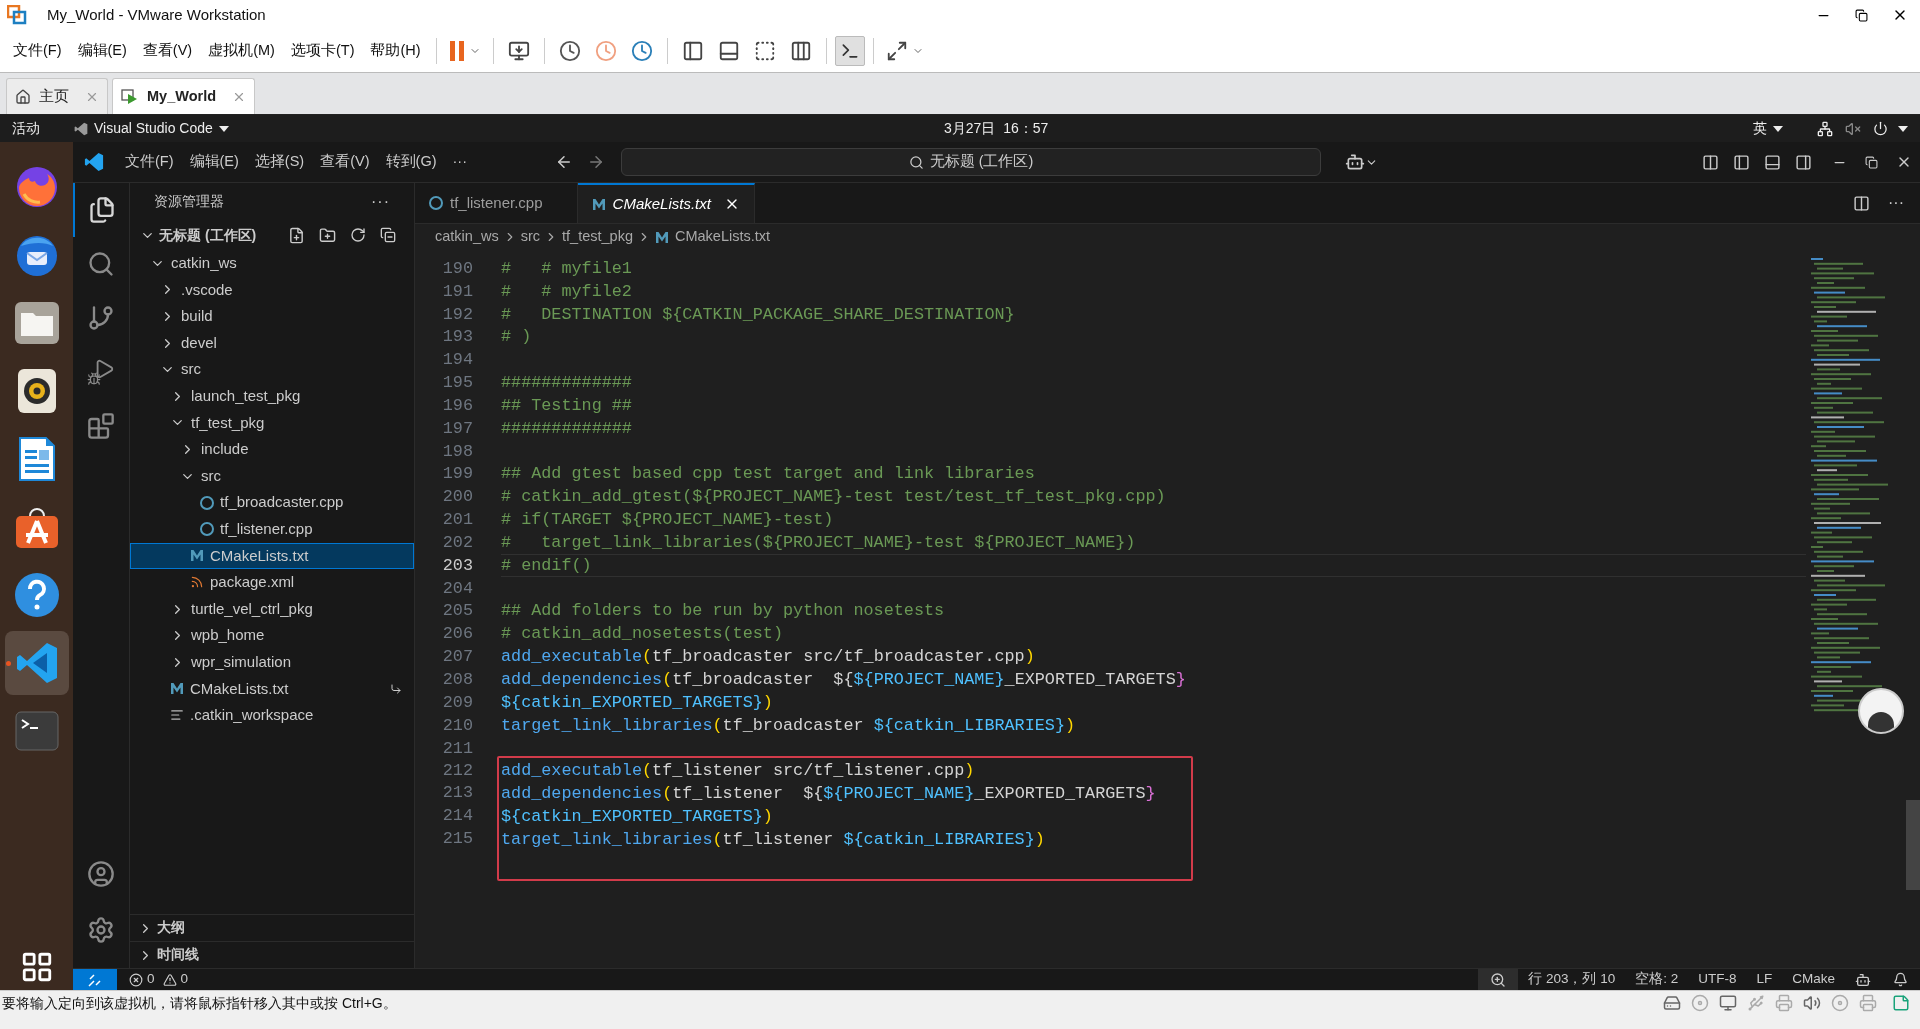 This screenshot has height=1029, width=1920. Describe the element at coordinates (596, 162) in the screenshot. I see `forward-arrow-icon` at that location.